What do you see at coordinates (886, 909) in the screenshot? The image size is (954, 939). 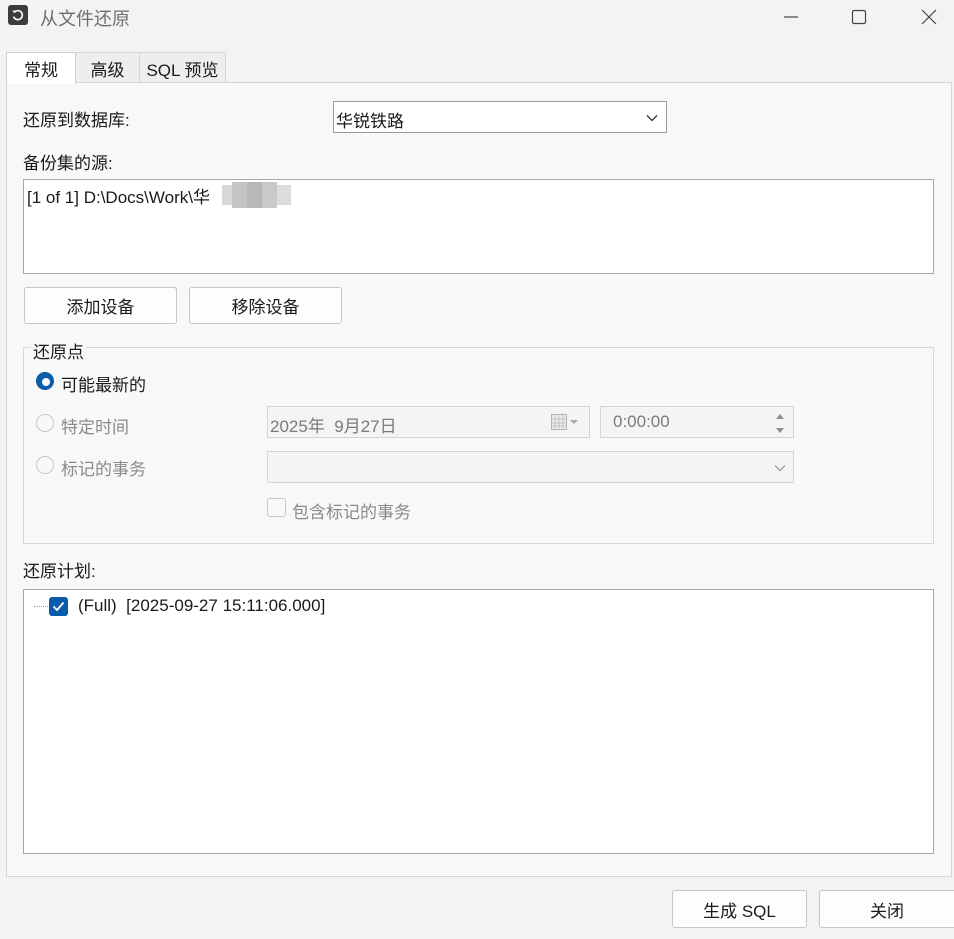 I see `close-button: 关闭` at bounding box center [886, 909].